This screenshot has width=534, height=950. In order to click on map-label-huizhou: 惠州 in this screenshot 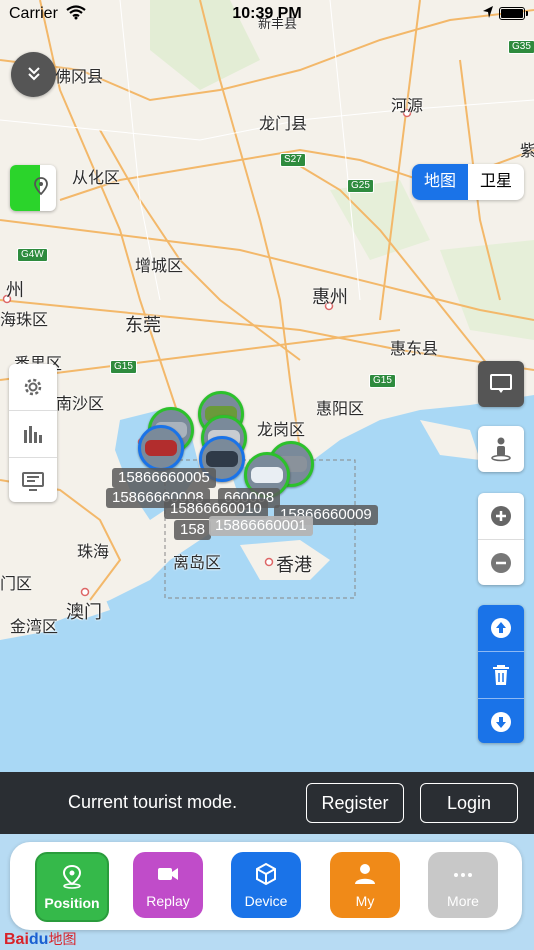, I will do `click(330, 297)`.